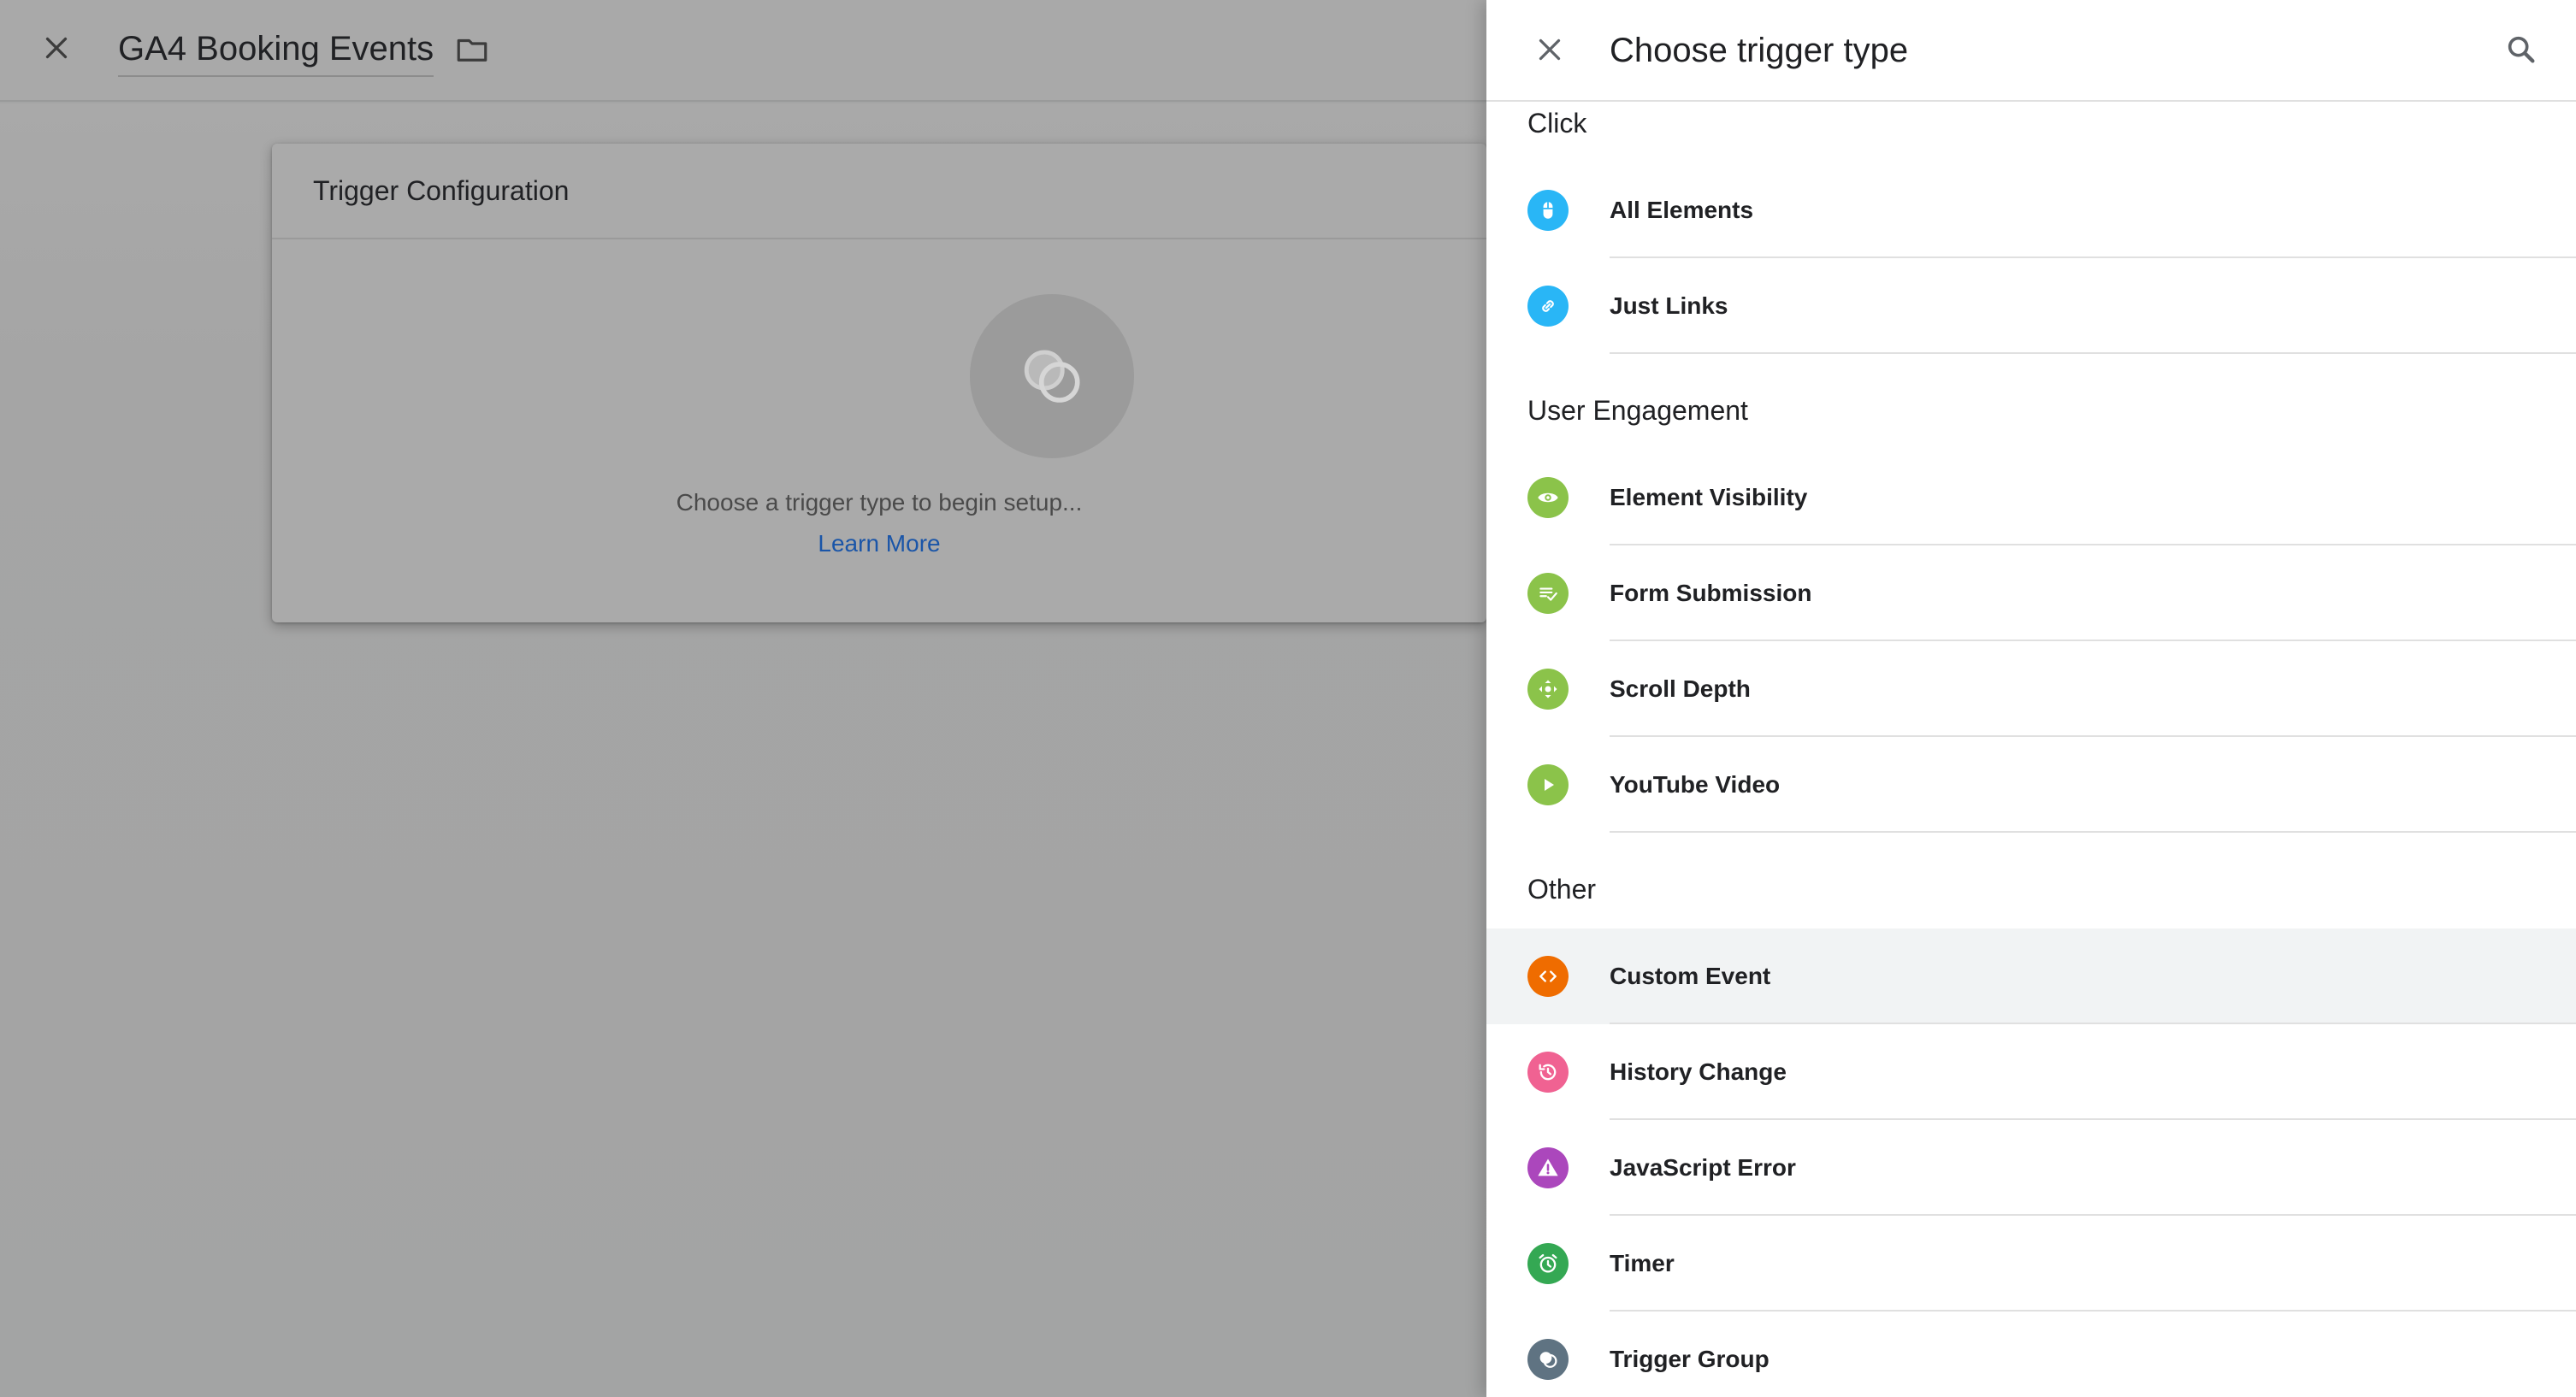  What do you see at coordinates (1548, 306) in the screenshot?
I see `link-icon` at bounding box center [1548, 306].